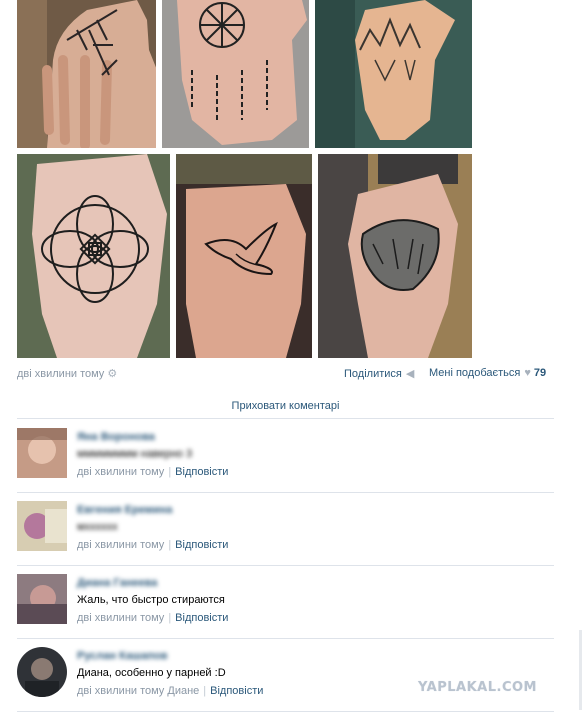  I want to click on post-timestamp: дві хвилини тому ⚙, so click(67, 373).